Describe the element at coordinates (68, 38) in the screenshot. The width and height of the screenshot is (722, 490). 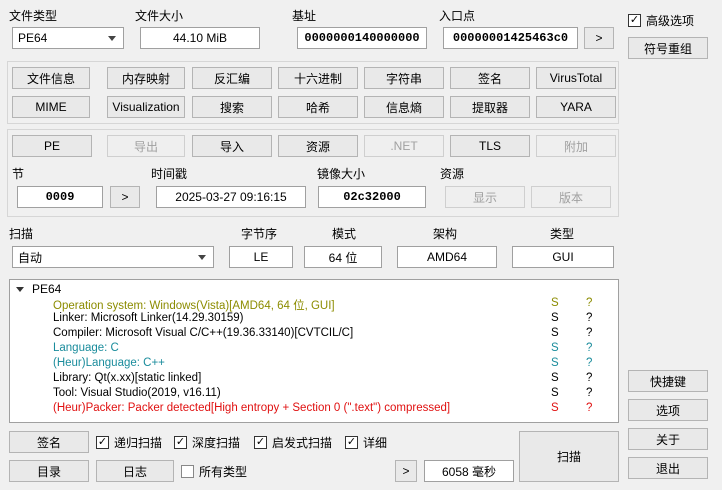
I see `file-type-select: PE64` at that location.